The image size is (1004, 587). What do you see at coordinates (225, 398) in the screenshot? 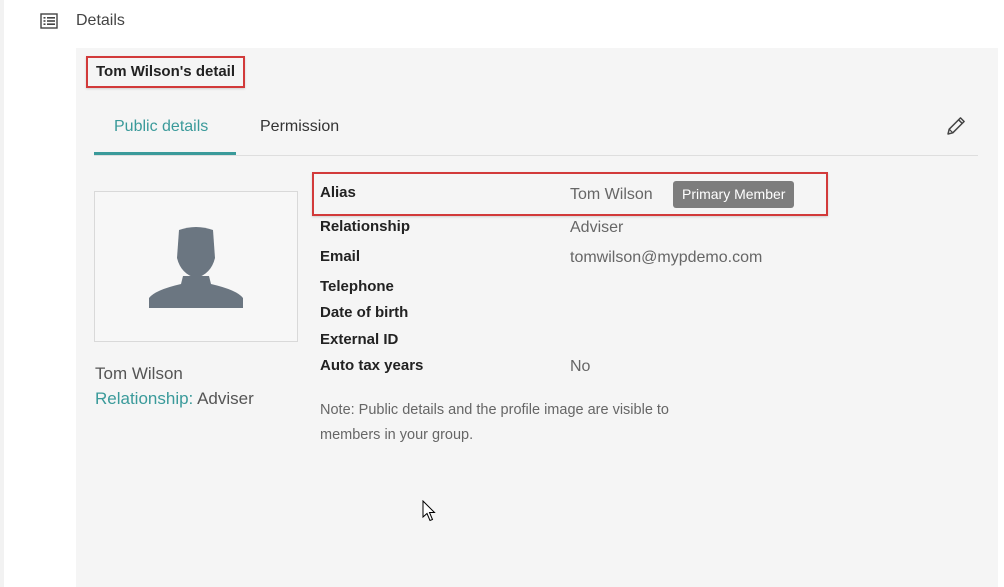
I see `relationship-value: Adviser` at bounding box center [225, 398].